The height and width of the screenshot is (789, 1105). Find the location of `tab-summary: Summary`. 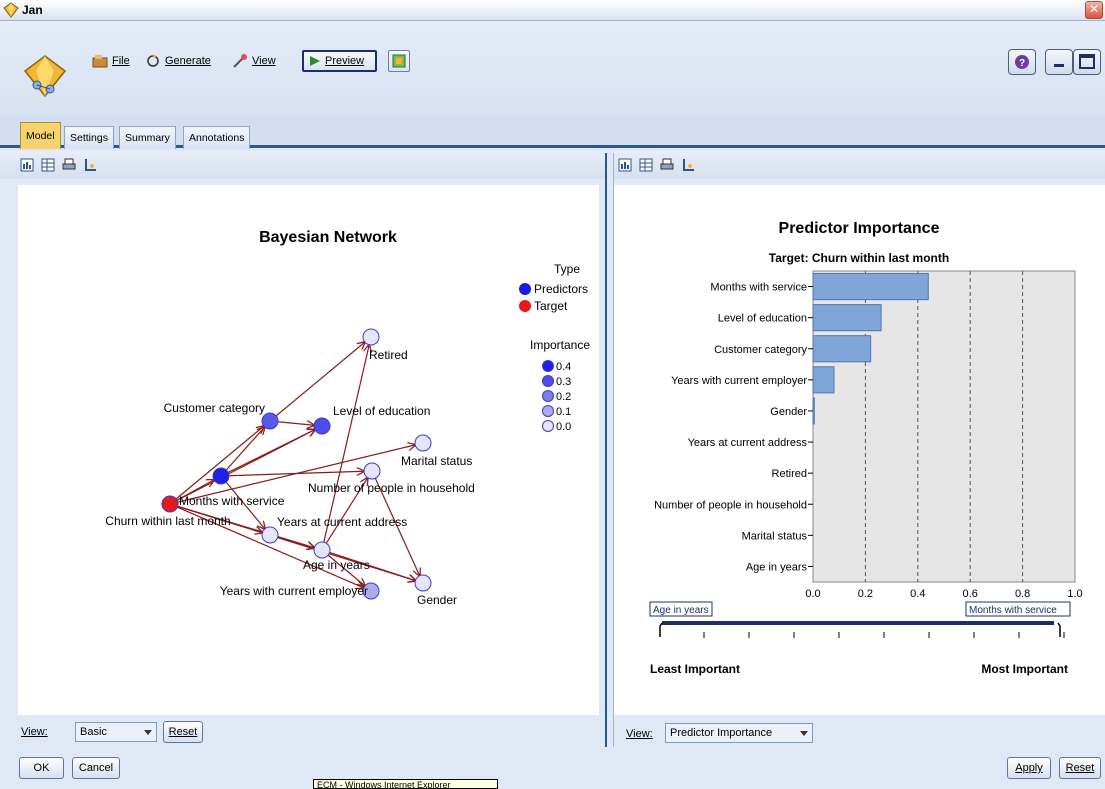

tab-summary: Summary is located at coordinates (147, 137).